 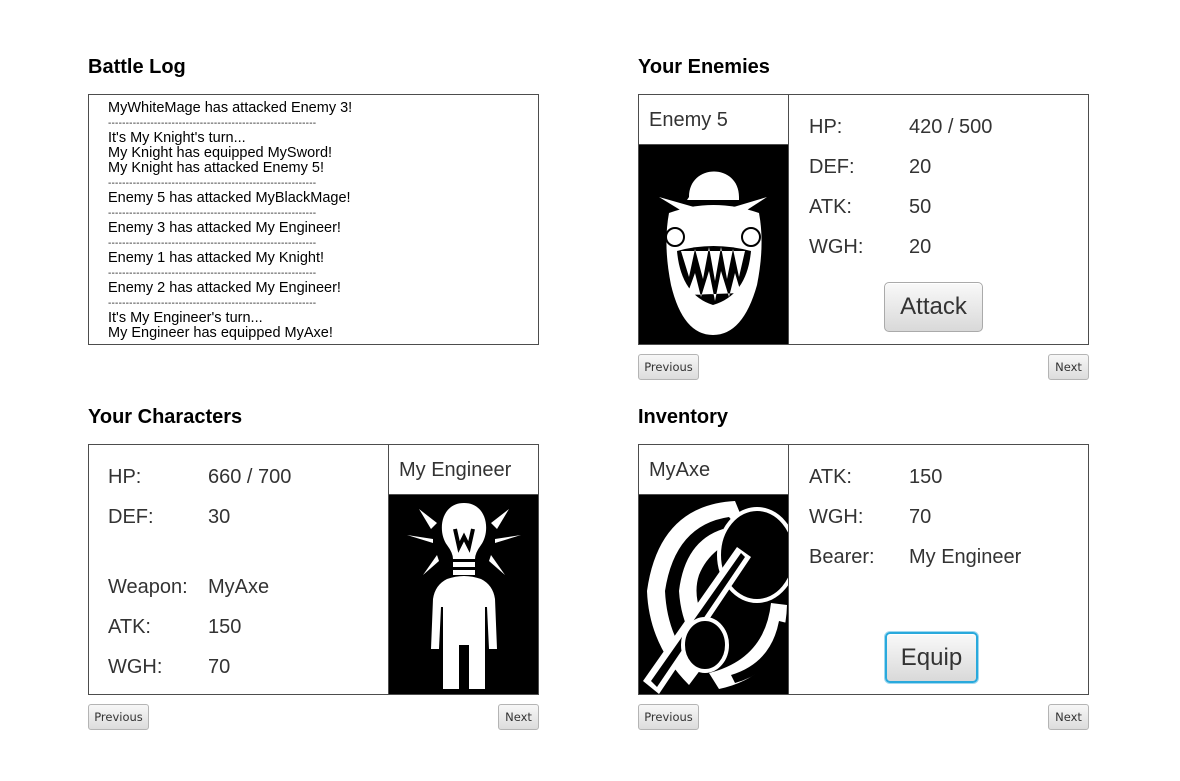 I want to click on engineer-lightbulb-icon, so click(x=463, y=594).